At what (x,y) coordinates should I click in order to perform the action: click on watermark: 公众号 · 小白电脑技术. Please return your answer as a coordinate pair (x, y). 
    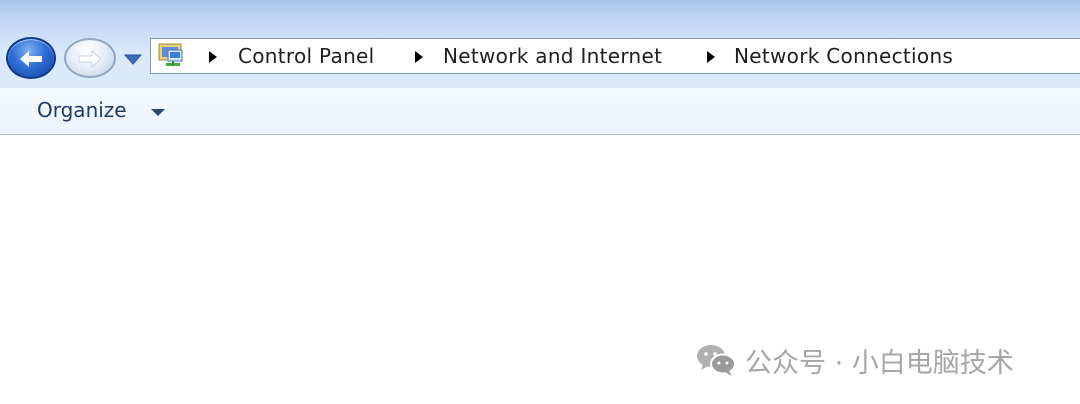
    Looking at the image, I should click on (854, 360).